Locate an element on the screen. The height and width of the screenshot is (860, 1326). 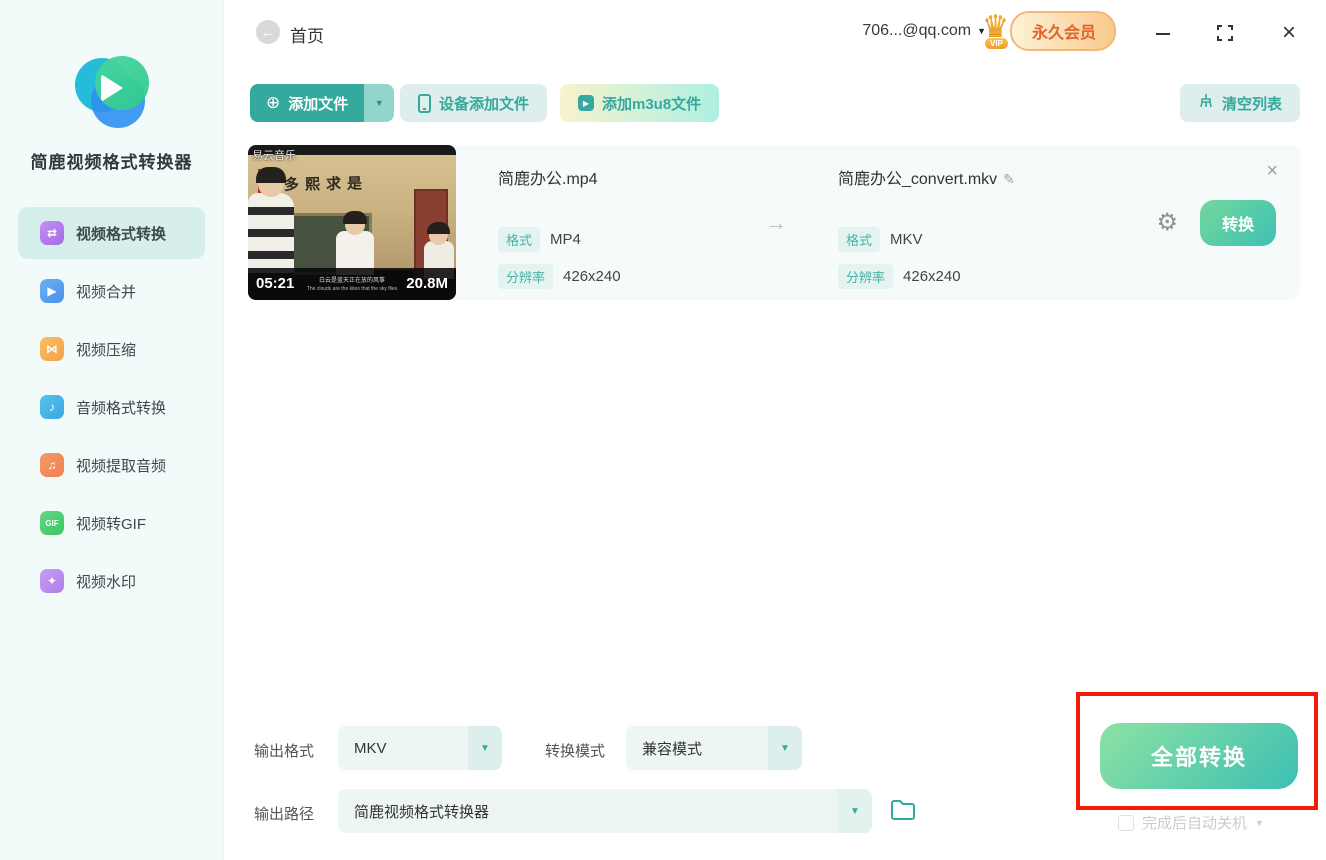
target-resolution-value: 426x240 is located at coordinates (932, 276).